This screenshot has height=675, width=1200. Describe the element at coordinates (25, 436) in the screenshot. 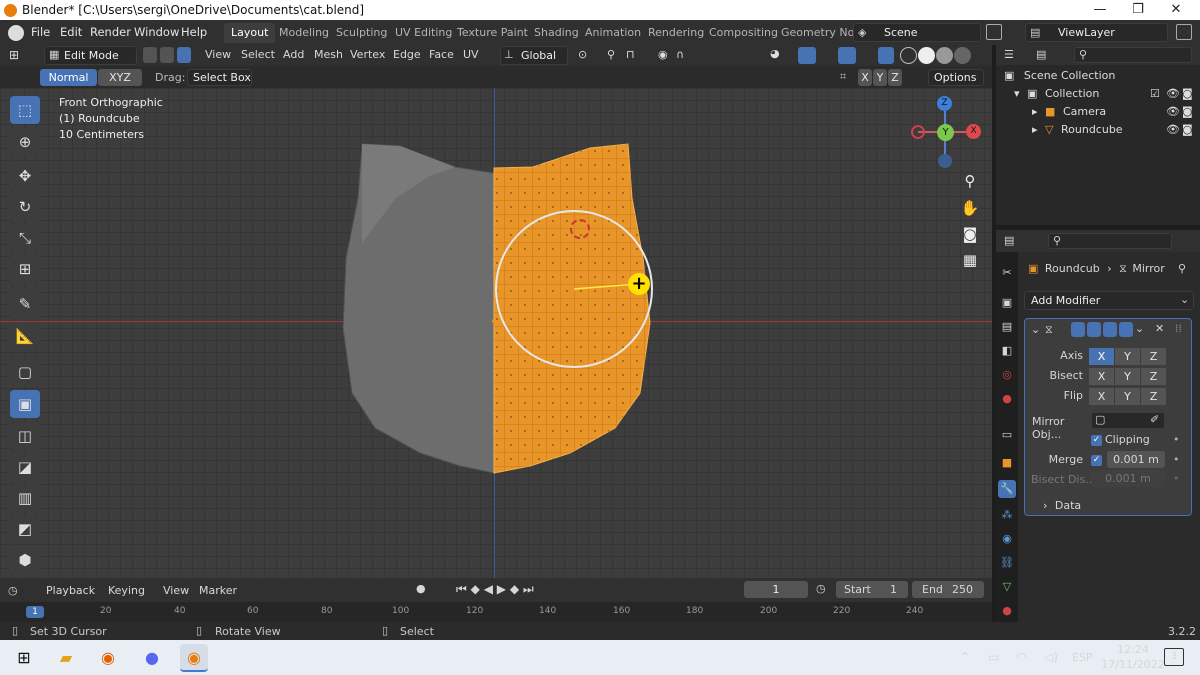

I see `inset-tool-icon: ◫` at that location.